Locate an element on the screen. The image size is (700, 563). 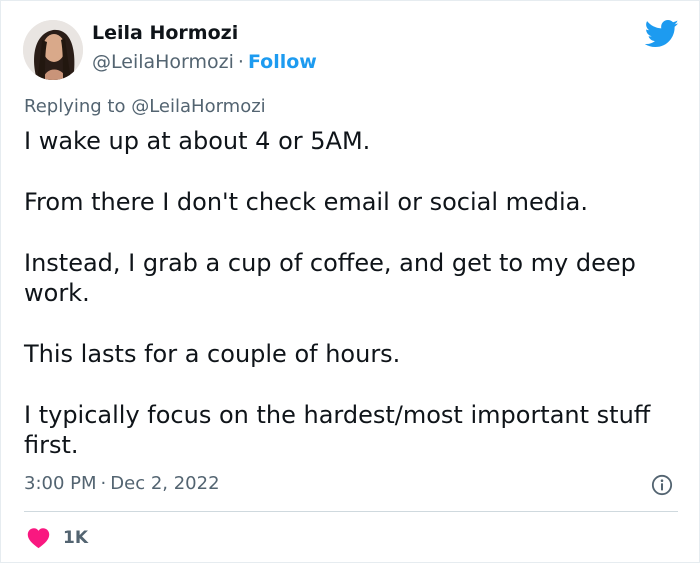
handle-row: @LeilaHormozi · Follow is located at coordinates (204, 62).